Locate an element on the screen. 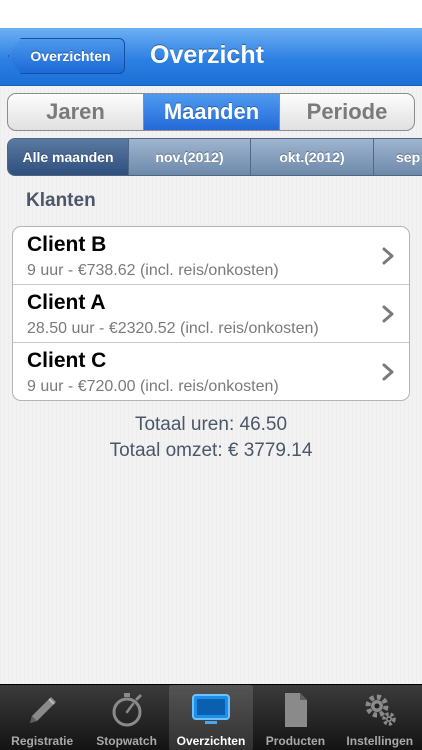  month-selector: Alle maanden nov.(2012) okt.(2012) sep is located at coordinates (214, 157).